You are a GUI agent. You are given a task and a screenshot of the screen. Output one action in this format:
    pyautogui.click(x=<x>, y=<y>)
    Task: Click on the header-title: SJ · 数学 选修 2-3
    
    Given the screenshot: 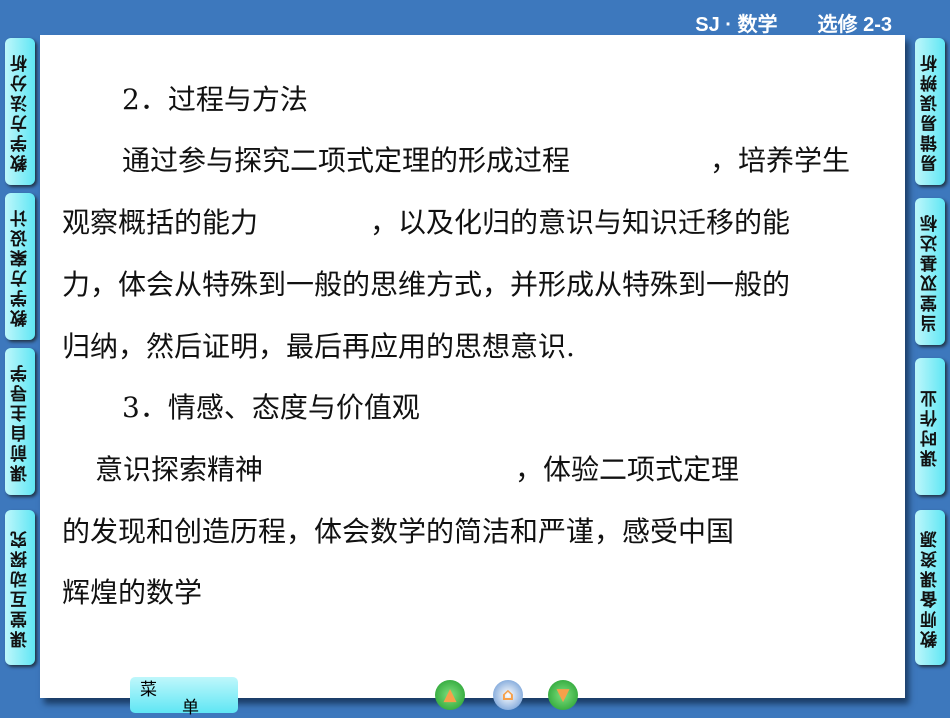 What is the action you would take?
    pyautogui.click(x=793, y=22)
    